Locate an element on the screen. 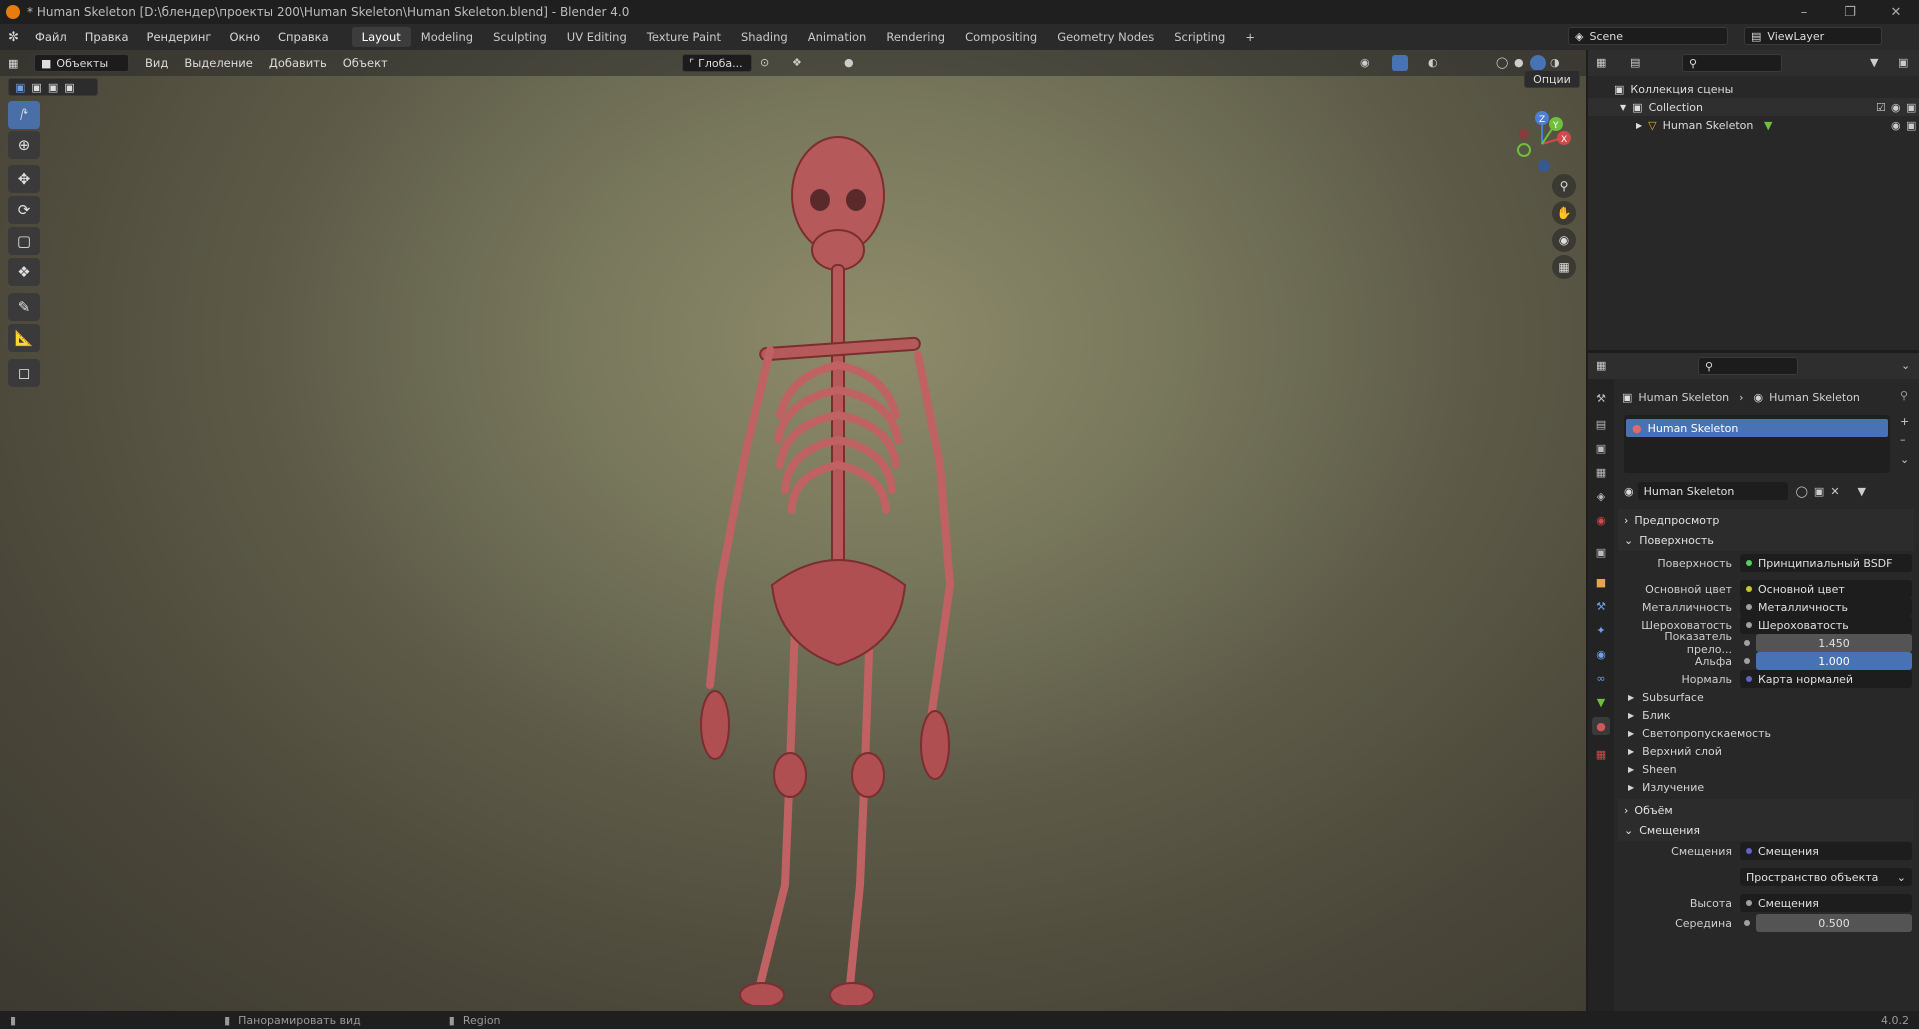 This screenshot has height=1029, width=1919. add-workspace-icon: + is located at coordinates (1250, 37).